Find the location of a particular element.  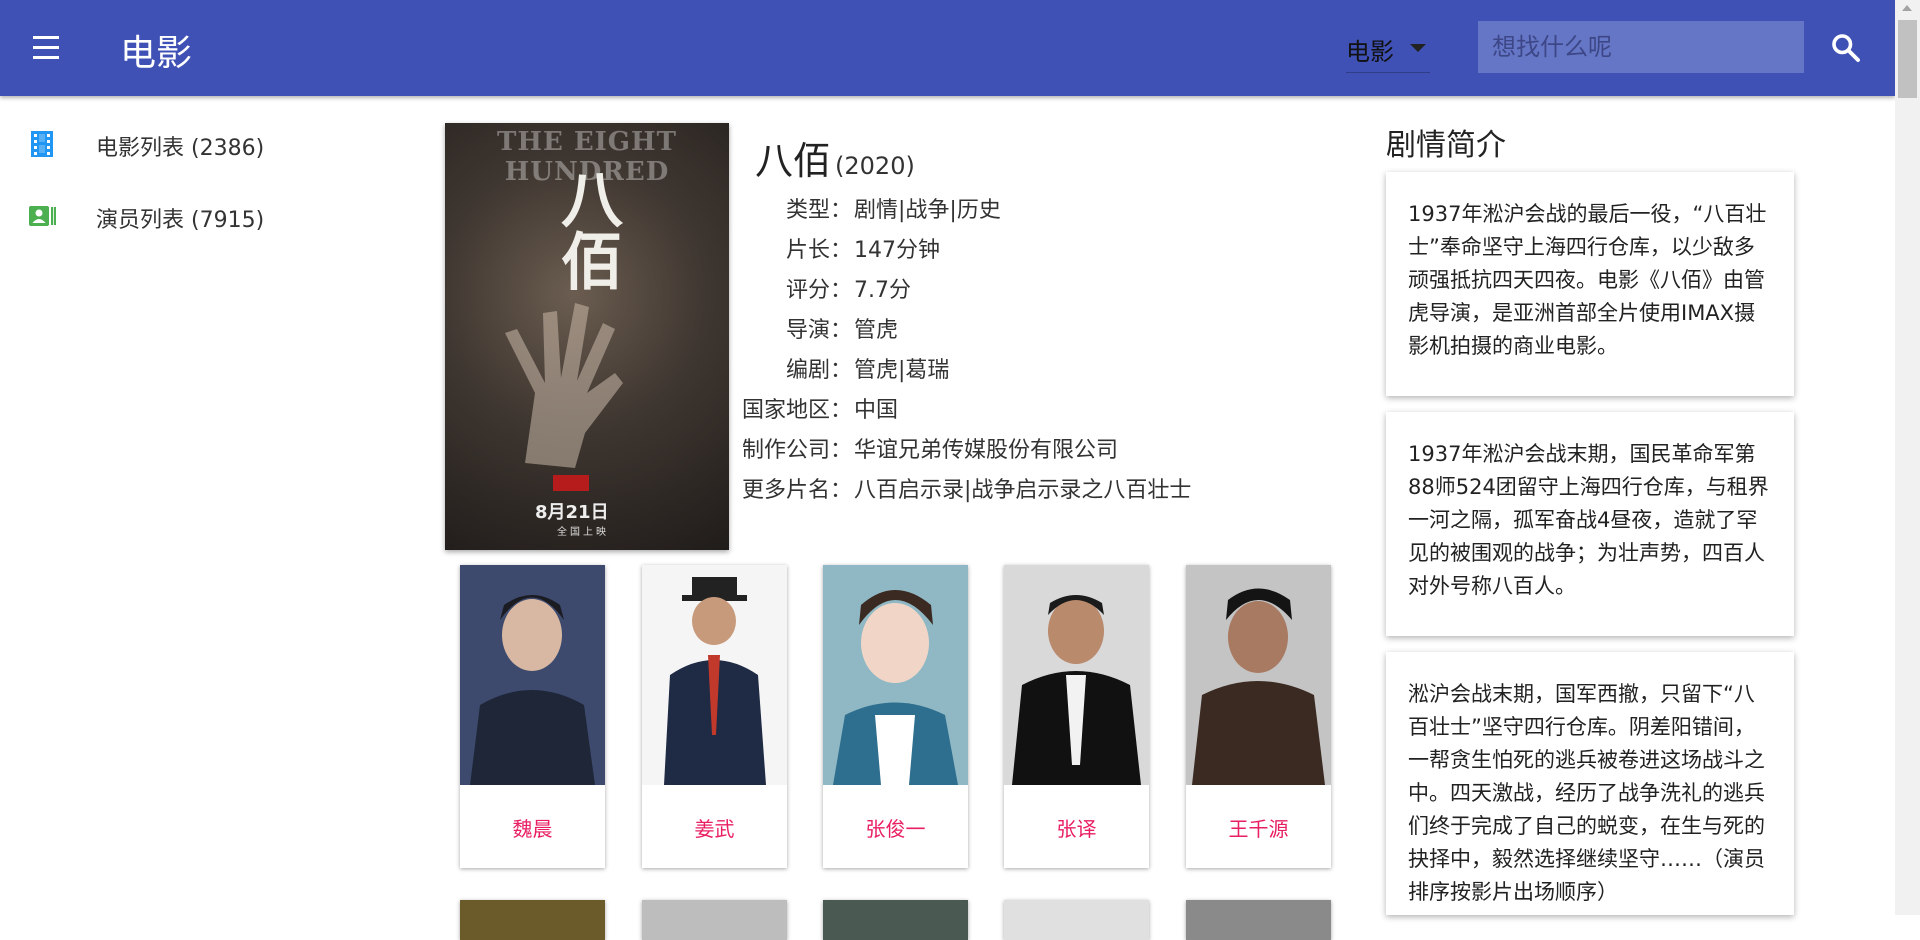

info-row-company: 制作公司：华谊兄弟传媒股份有限公司 is located at coordinates (909, 449).